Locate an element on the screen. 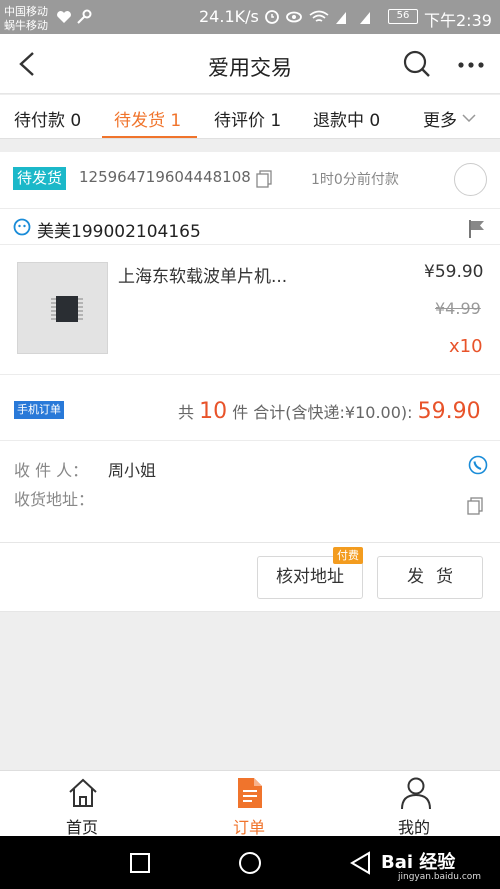 Image resolution: width=500 pixels, height=889 pixels. bottom-tab-bar: 首页 订单 我的 is located at coordinates (250, 804).